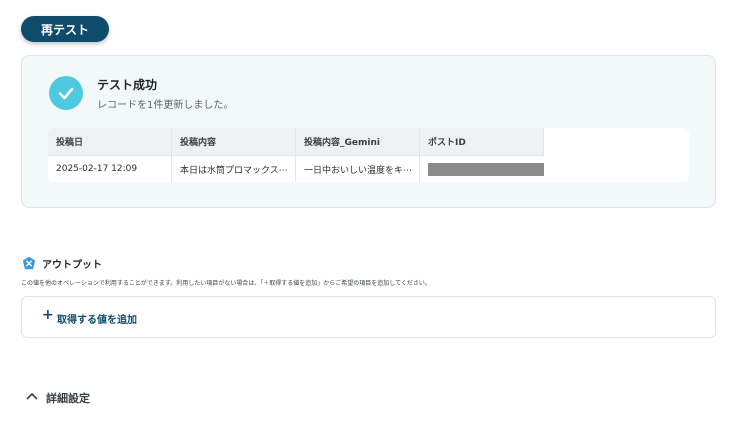  Describe the element at coordinates (110, 141) in the screenshot. I see `column-header: 投稿日` at that location.